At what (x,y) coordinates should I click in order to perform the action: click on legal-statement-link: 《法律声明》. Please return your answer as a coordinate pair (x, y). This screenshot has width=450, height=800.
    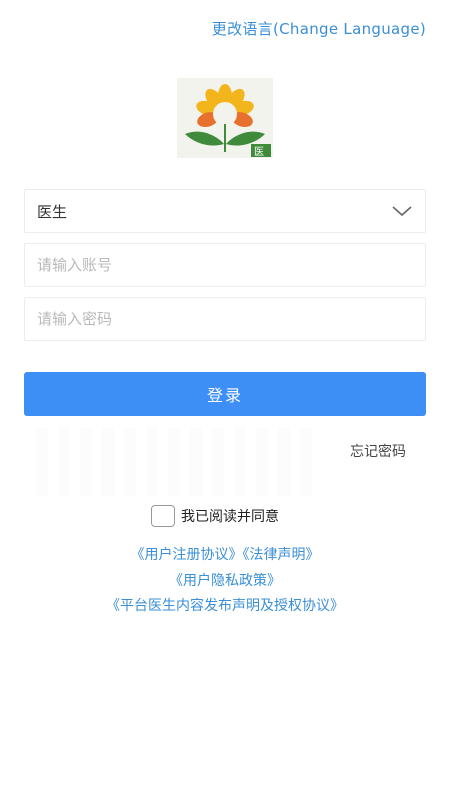
    Looking at the image, I should click on (281, 555).